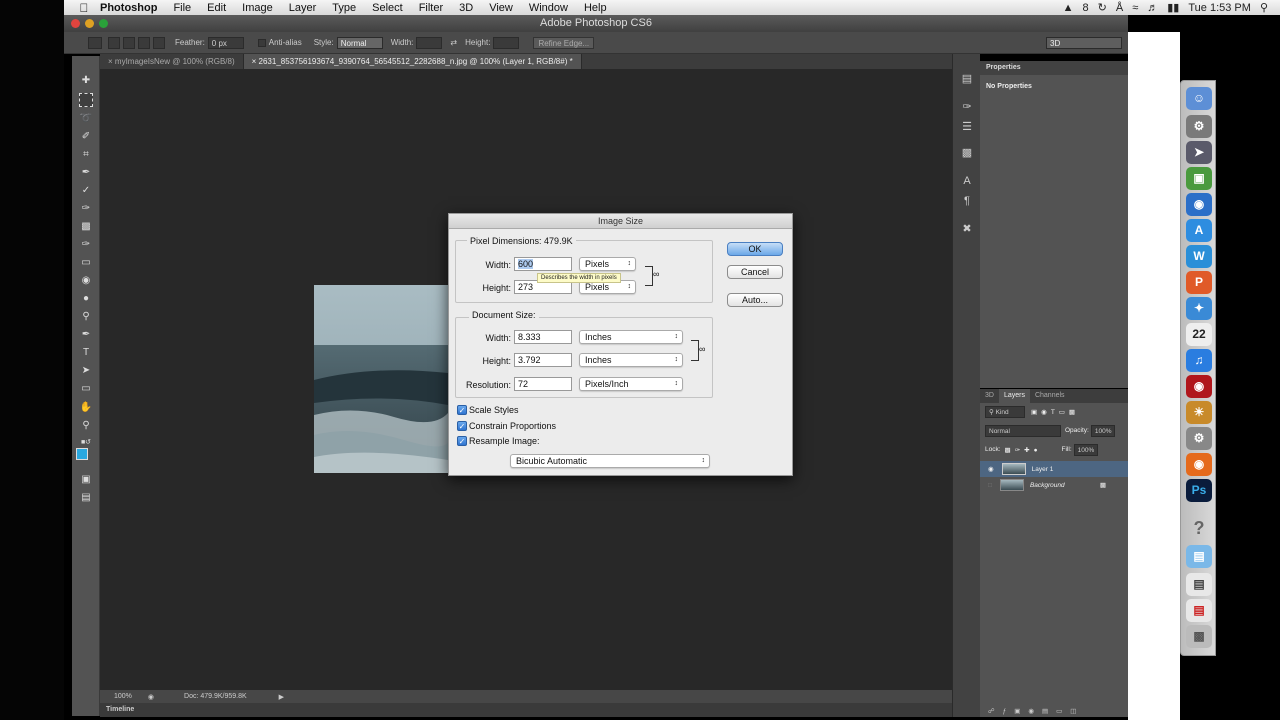 The image size is (1280, 720). Describe the element at coordinates (631, 360) in the screenshot. I see `doc-height-unit-select: Inches ↕` at that location.